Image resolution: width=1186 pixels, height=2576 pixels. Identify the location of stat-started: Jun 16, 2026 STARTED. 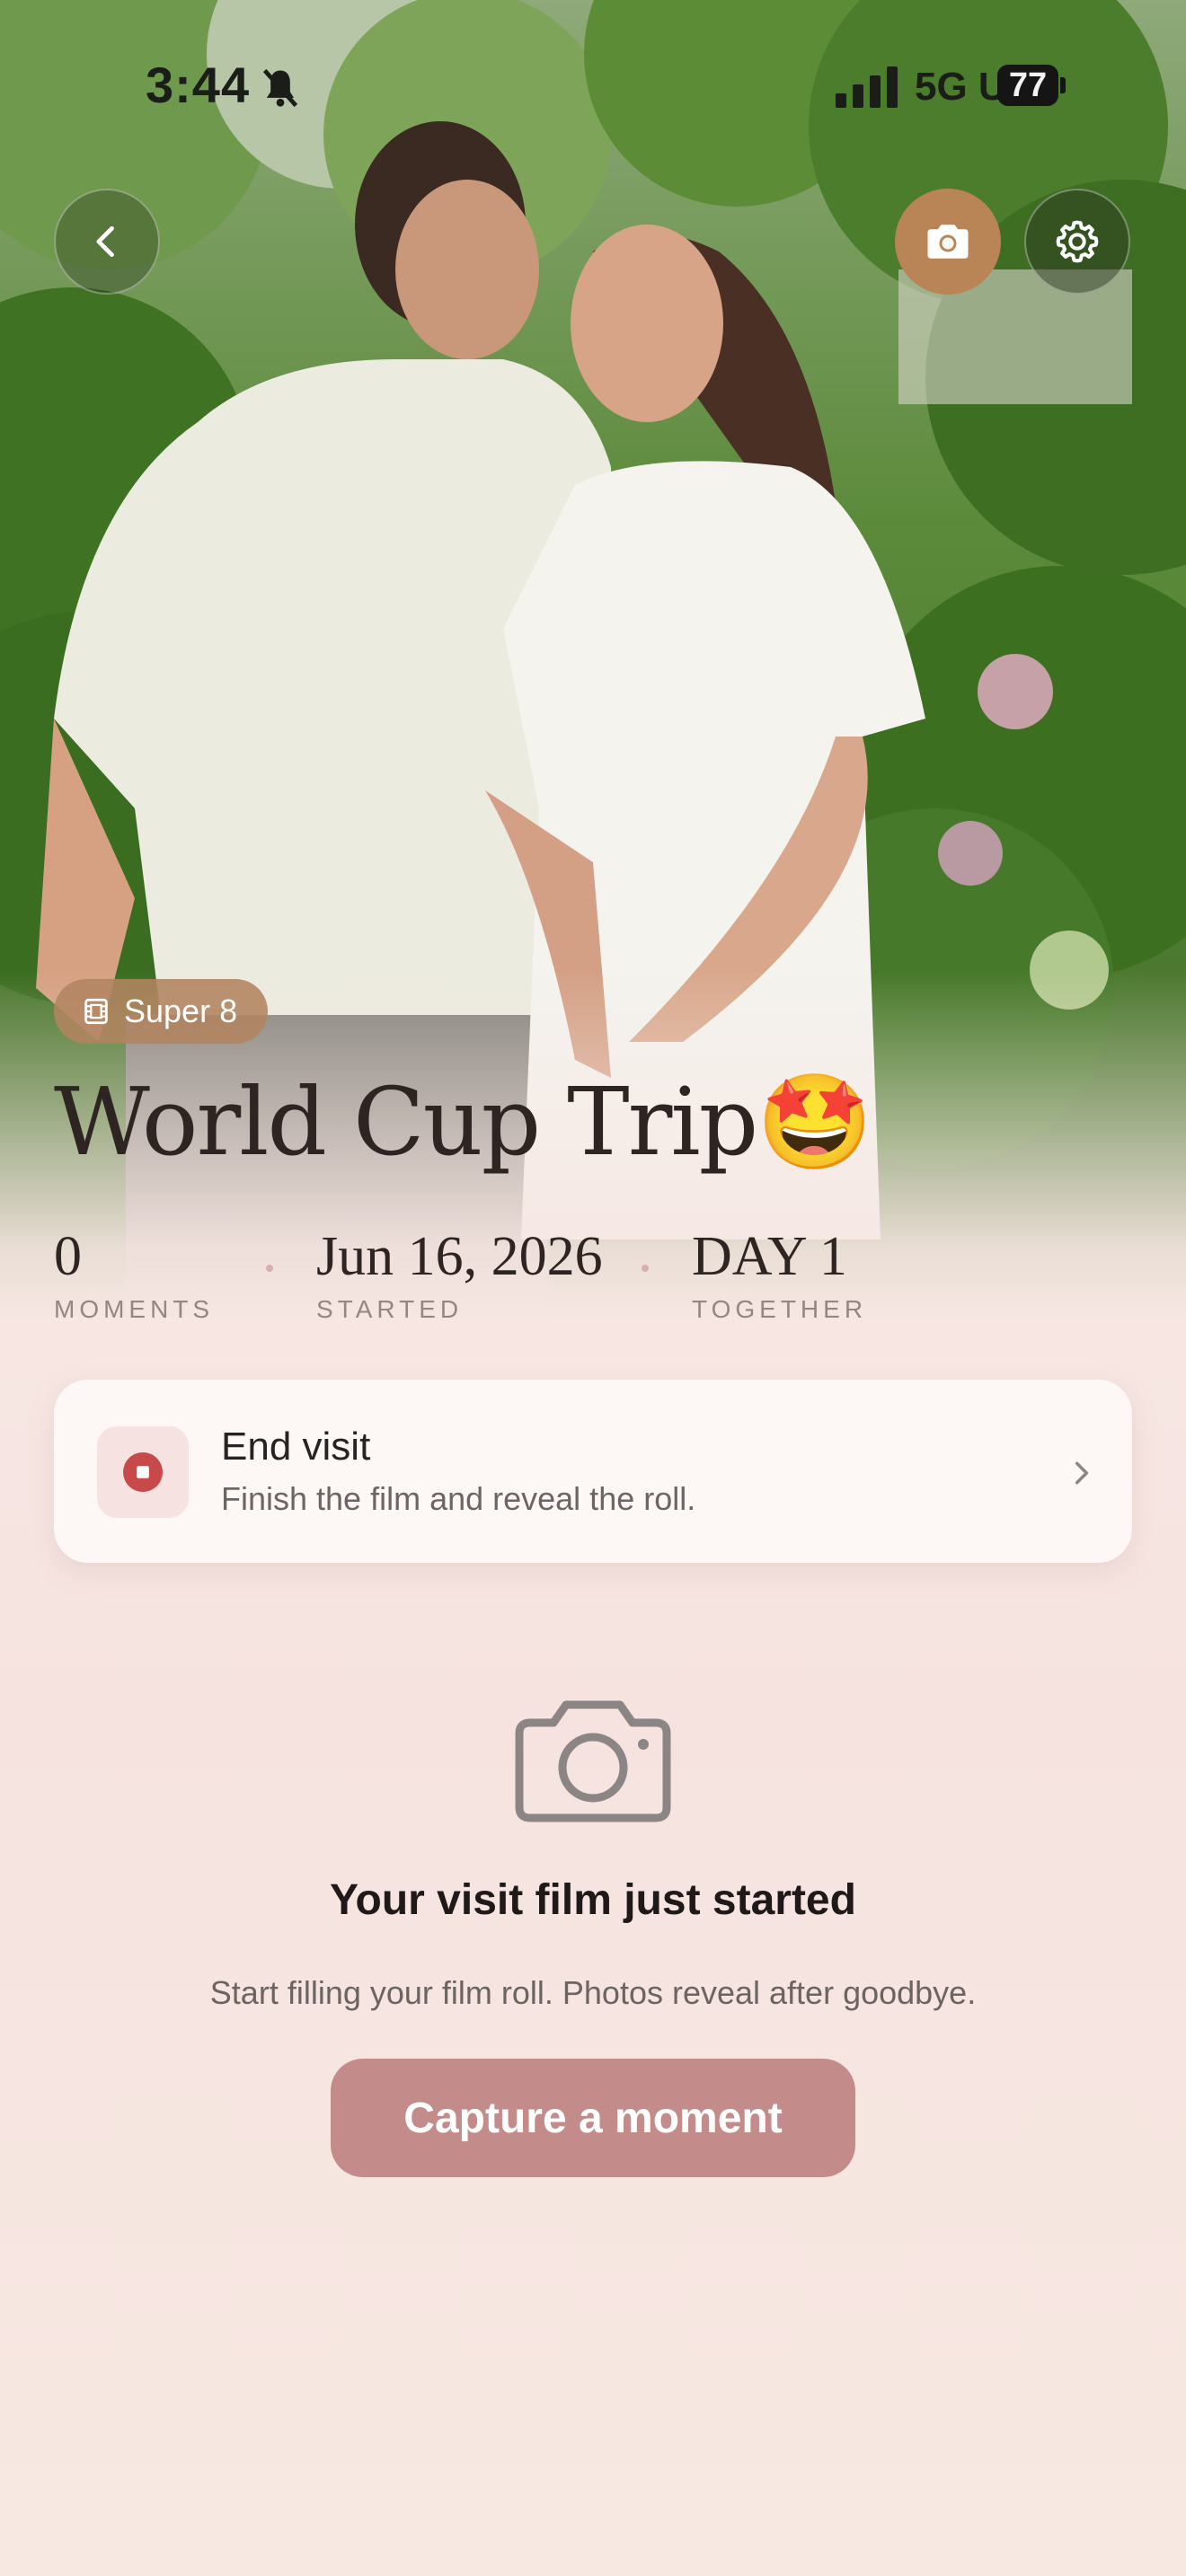
(459, 1274).